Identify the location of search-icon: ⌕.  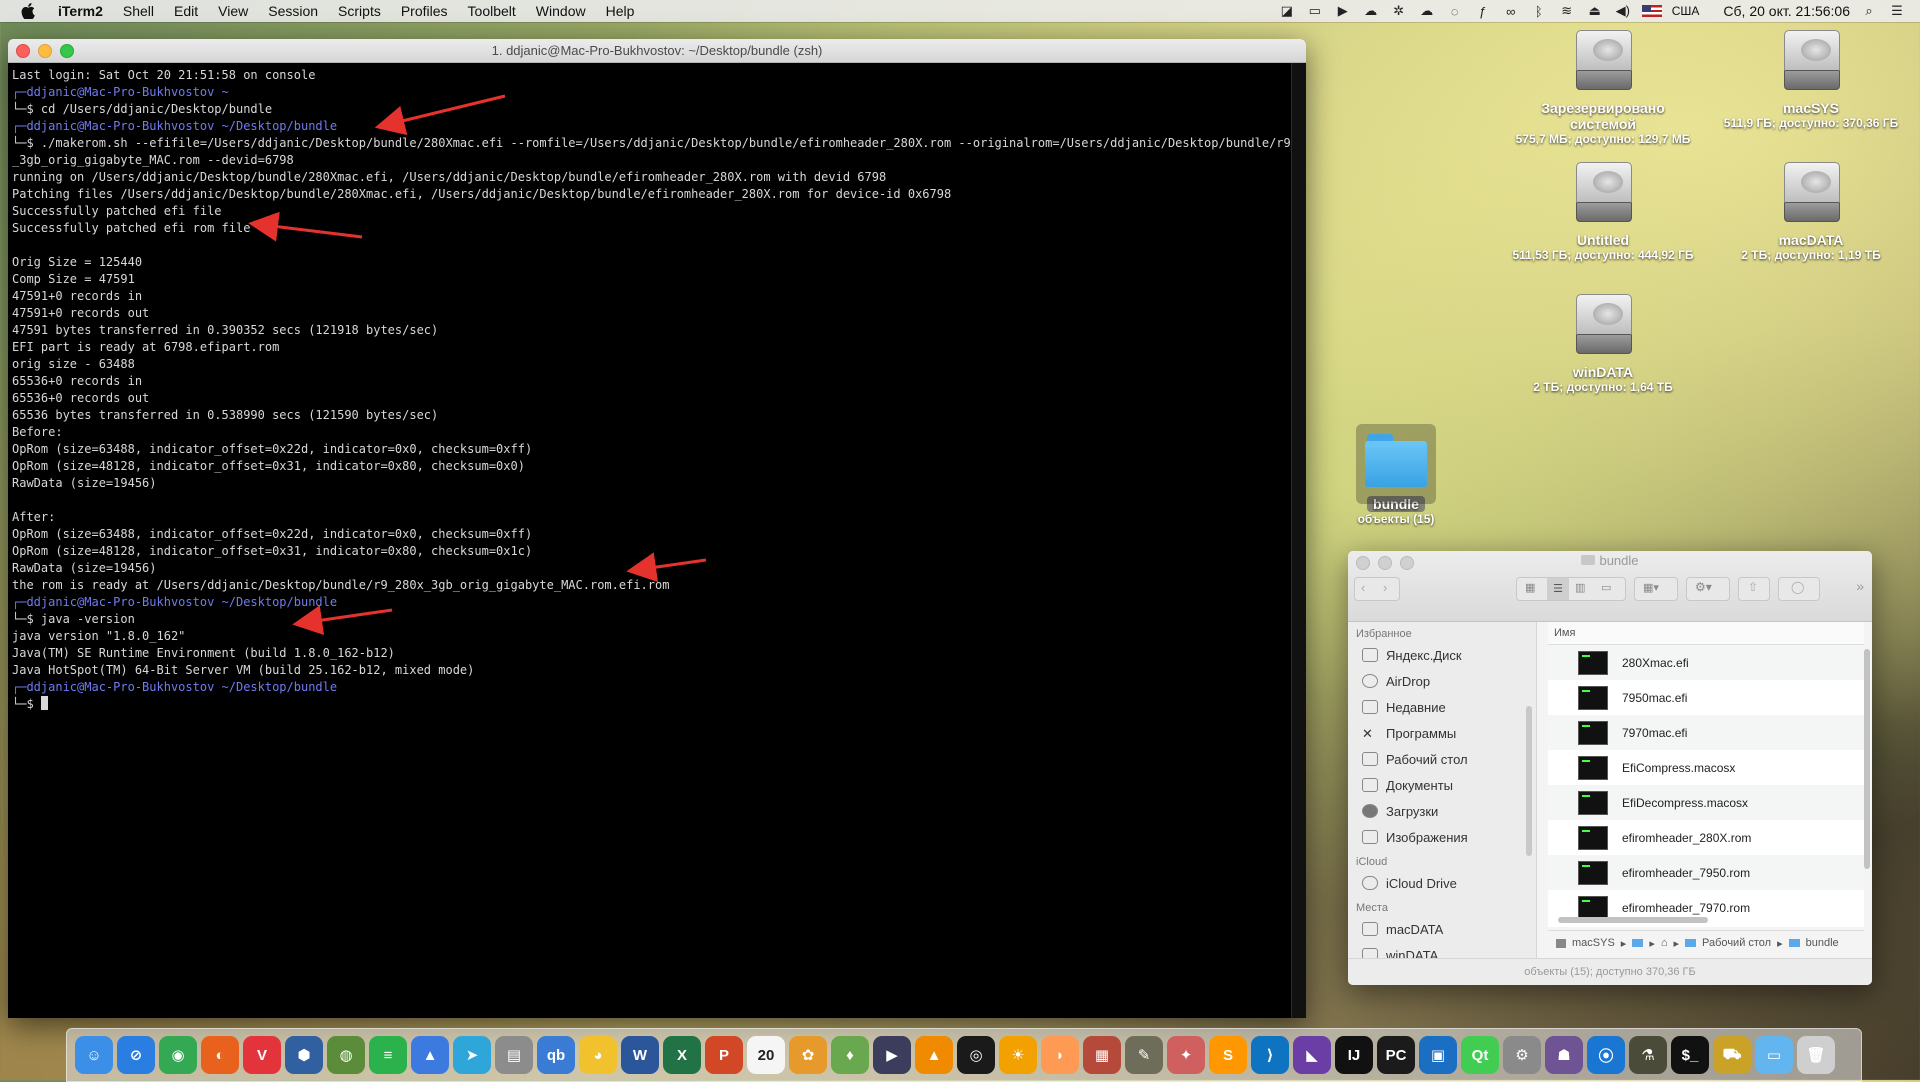
(1869, 10).